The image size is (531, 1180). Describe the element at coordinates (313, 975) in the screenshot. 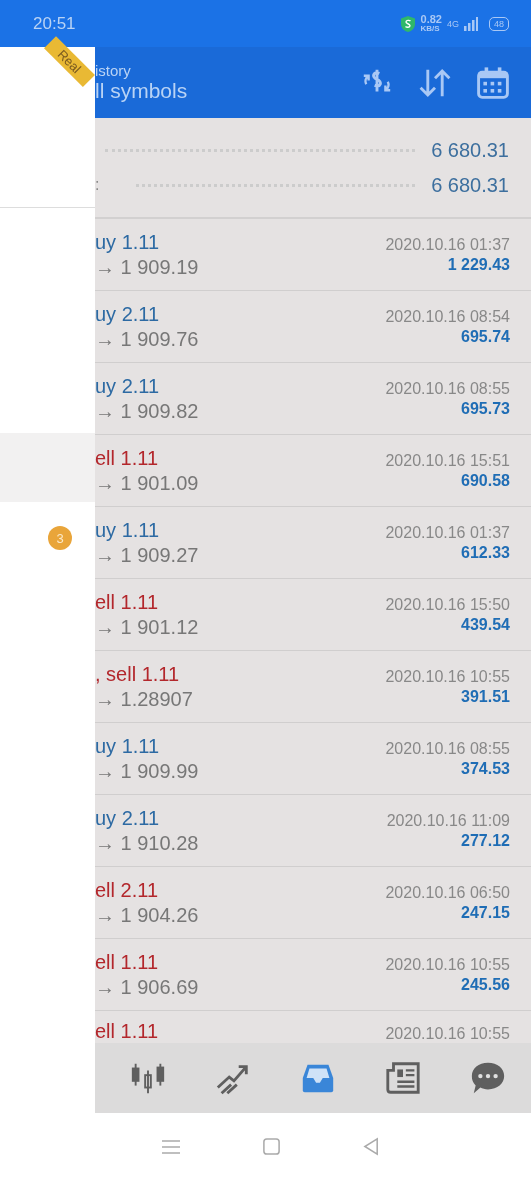

I see `trade-row: ell 1.11 → 1 906.69 2020.10.16 10:55 245.56` at that location.